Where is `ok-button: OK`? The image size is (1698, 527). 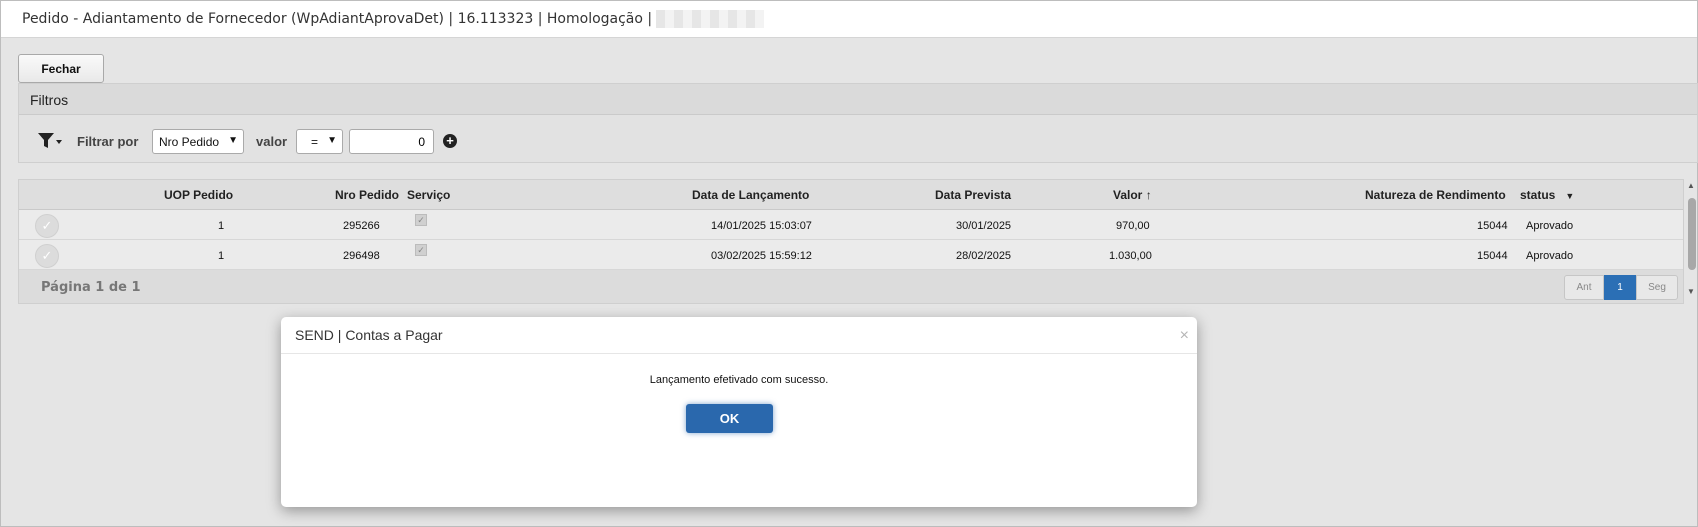
ok-button: OK is located at coordinates (729, 418).